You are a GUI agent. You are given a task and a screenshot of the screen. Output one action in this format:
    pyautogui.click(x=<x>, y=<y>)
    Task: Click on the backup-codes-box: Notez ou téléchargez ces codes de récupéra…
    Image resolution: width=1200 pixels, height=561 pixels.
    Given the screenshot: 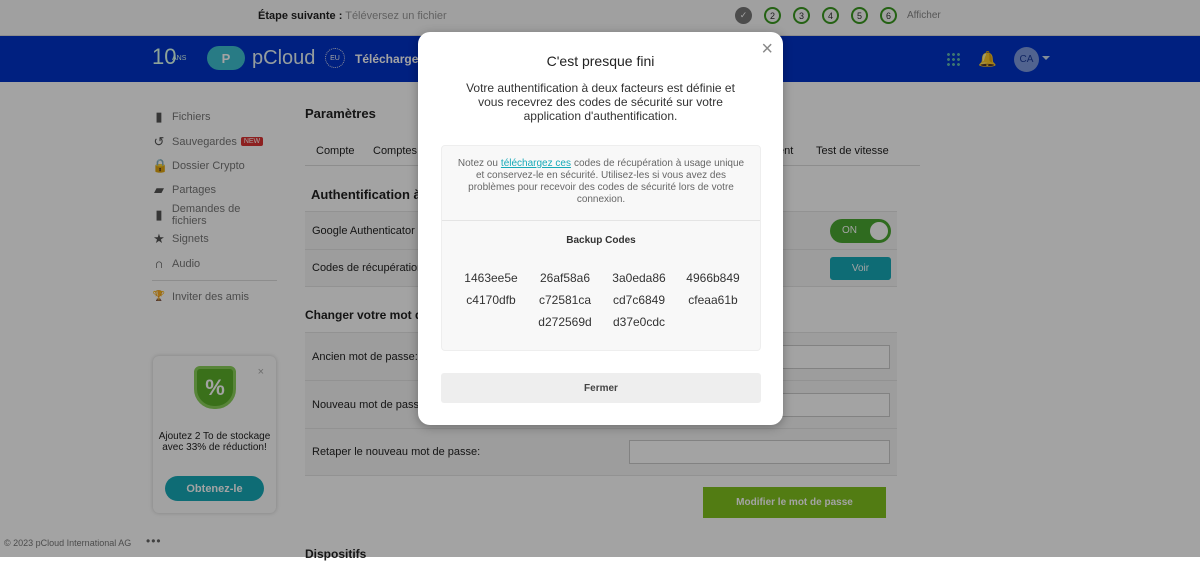 What is the action you would take?
    pyautogui.click(x=601, y=248)
    